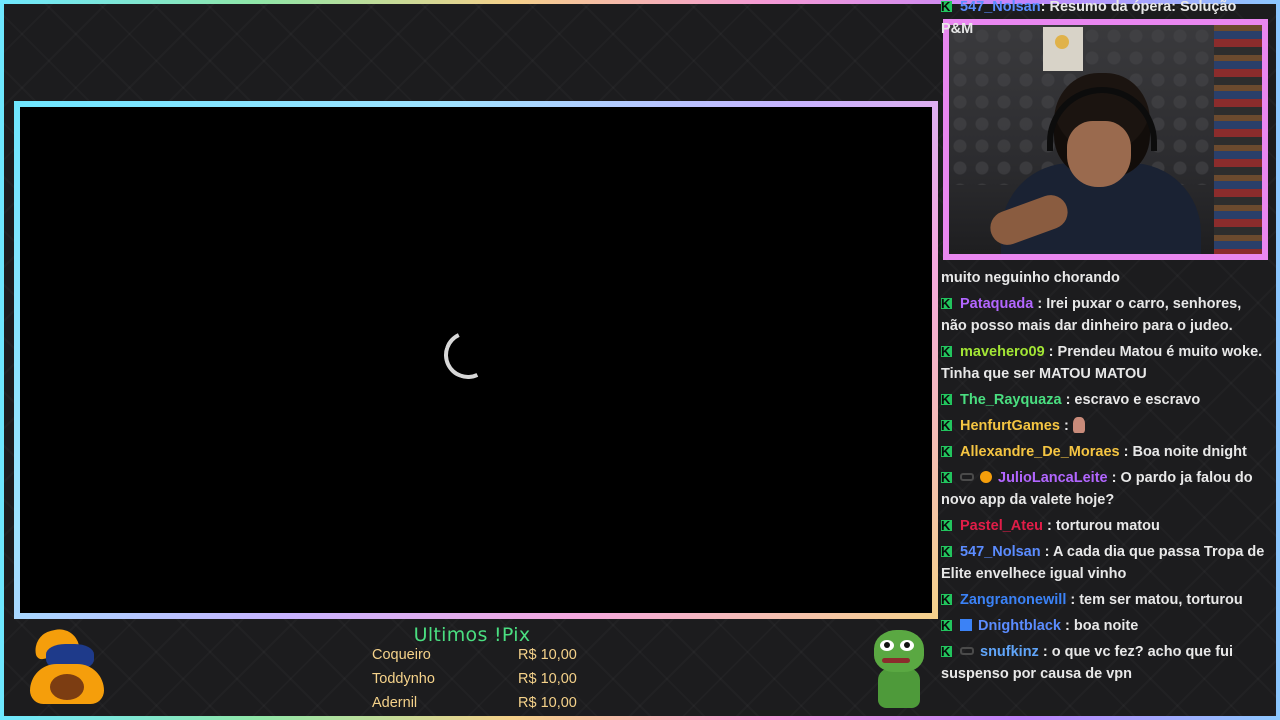  I want to click on chat-message: HenfurtGames :, so click(1105, 426).